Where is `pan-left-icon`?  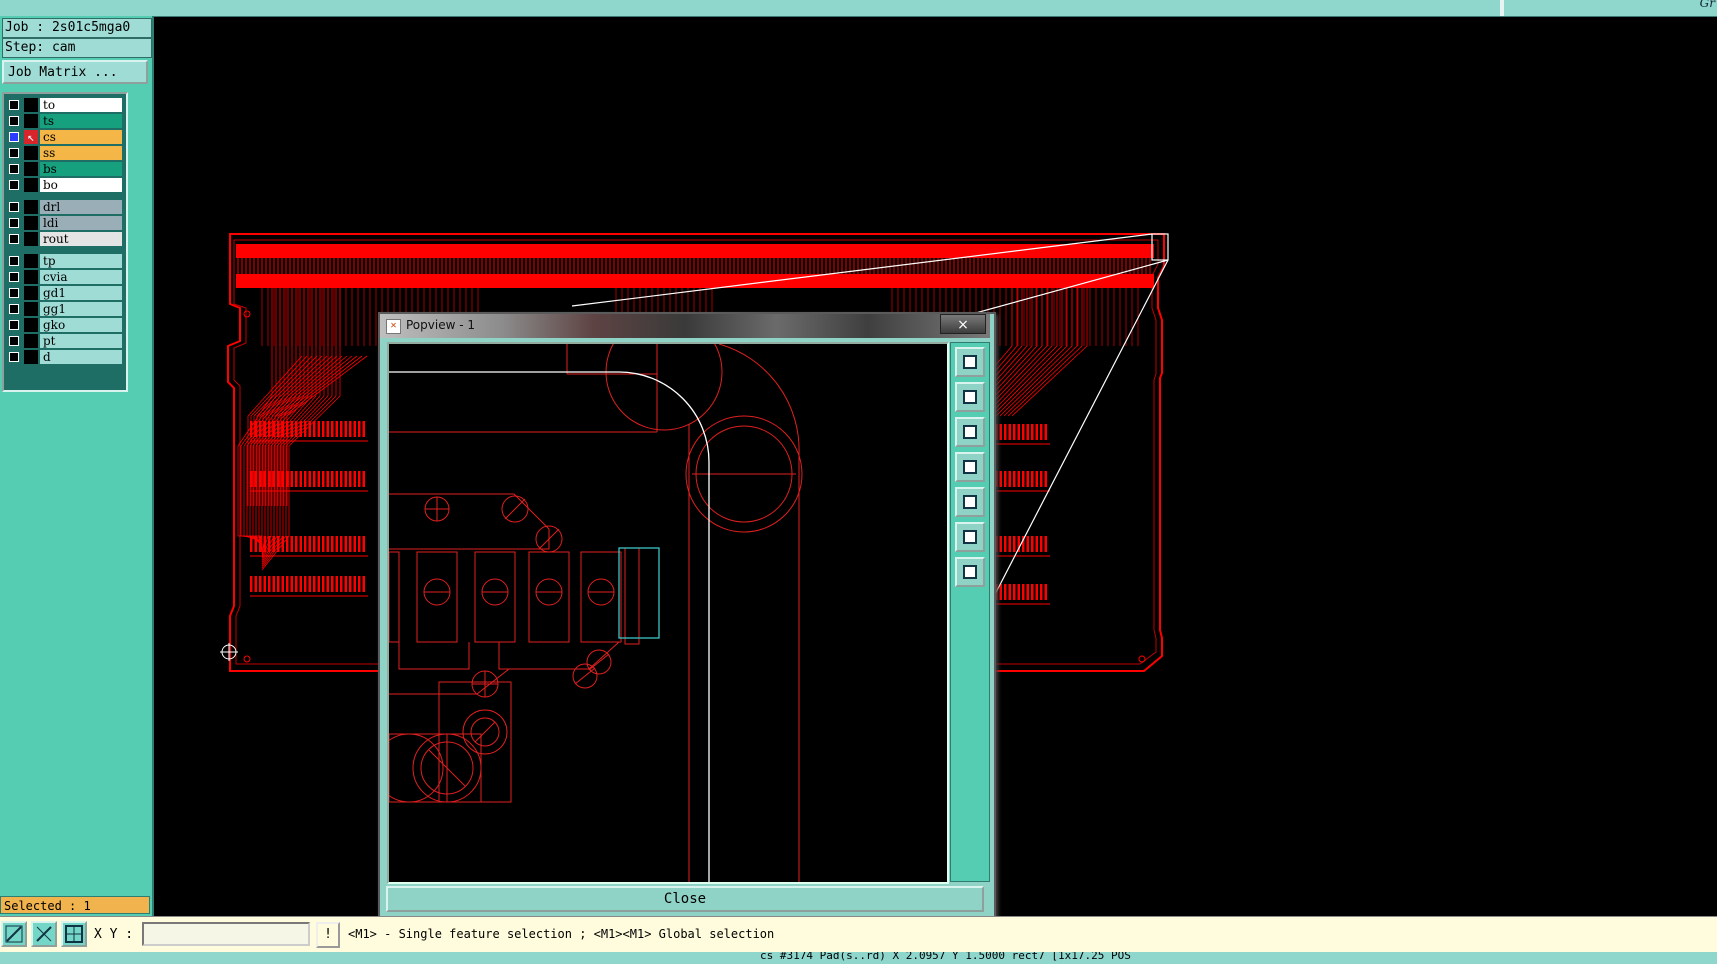 pan-left-icon is located at coordinates (970, 467).